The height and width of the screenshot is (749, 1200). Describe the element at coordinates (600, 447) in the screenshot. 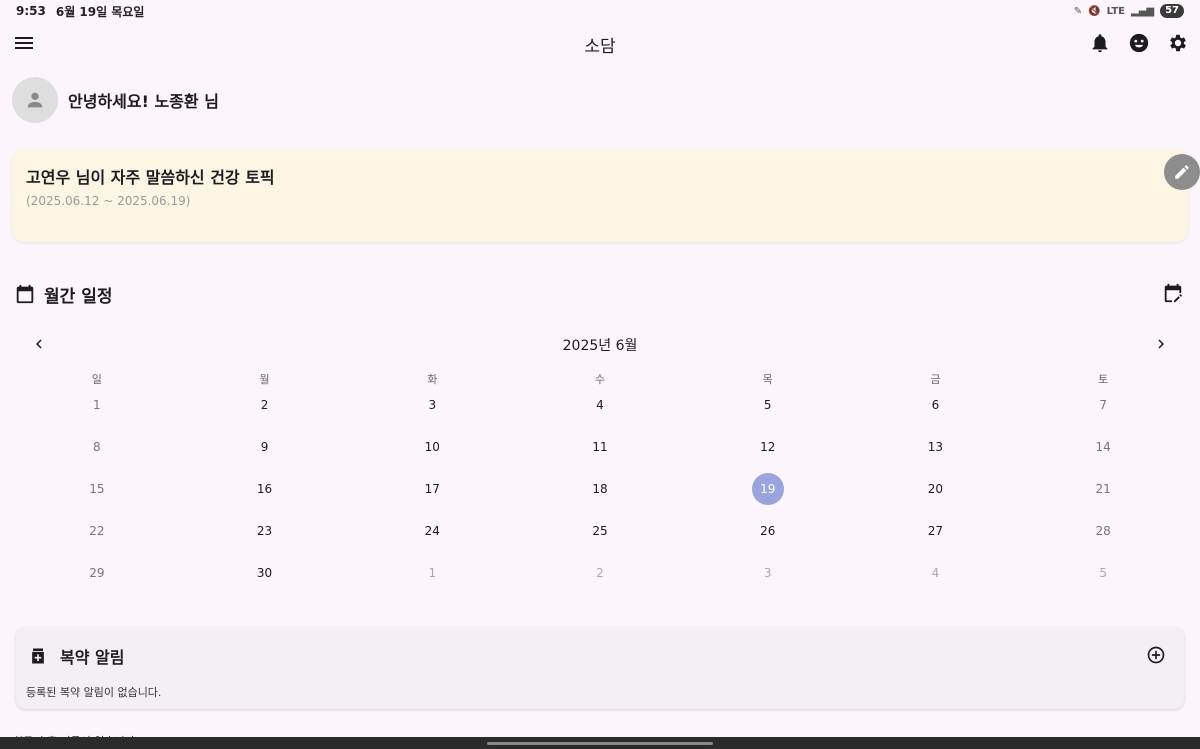

I see `calendar-day: 11` at that location.